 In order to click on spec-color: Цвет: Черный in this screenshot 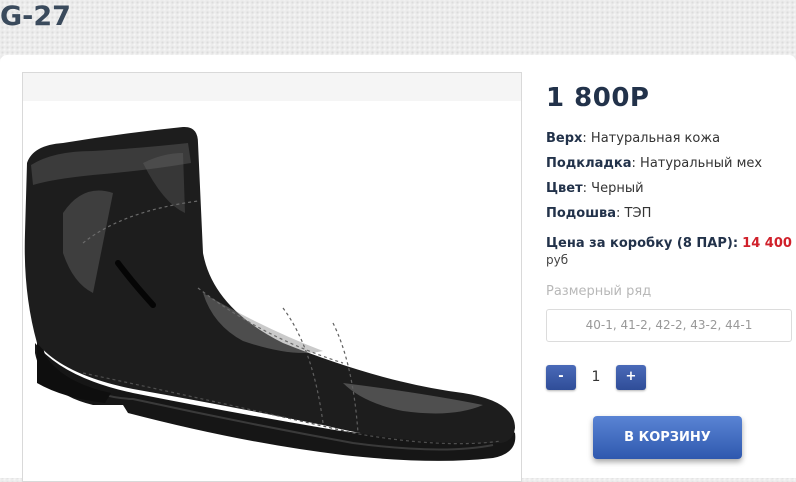, I will do `click(654, 192)`.